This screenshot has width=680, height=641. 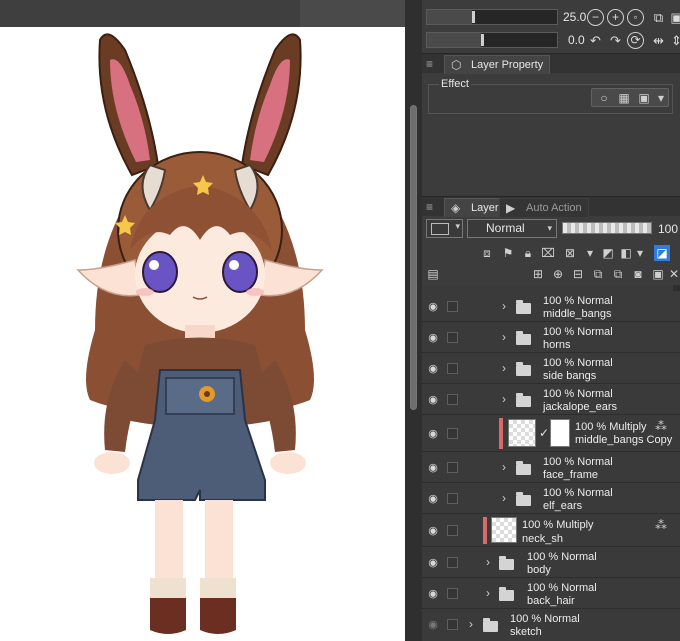 What do you see at coordinates (560, 433) in the screenshot?
I see `mask-thumbnail` at bounding box center [560, 433].